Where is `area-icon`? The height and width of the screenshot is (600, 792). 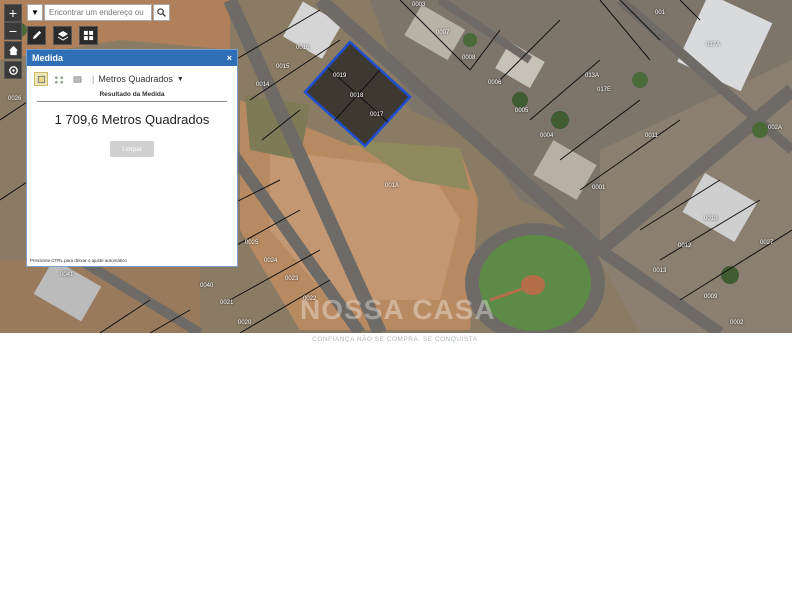 area-icon is located at coordinates (41, 79).